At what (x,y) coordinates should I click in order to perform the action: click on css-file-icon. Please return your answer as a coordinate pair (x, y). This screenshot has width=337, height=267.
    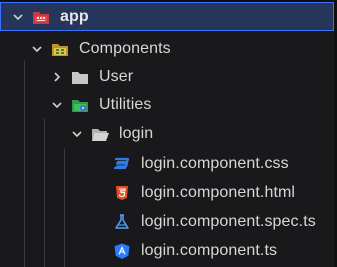
    Looking at the image, I should click on (122, 164).